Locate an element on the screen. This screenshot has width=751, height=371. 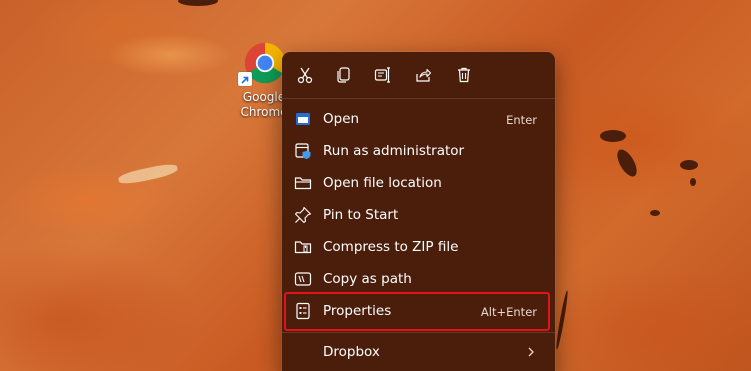
dropbox-icon is located at coordinates (303, 352).